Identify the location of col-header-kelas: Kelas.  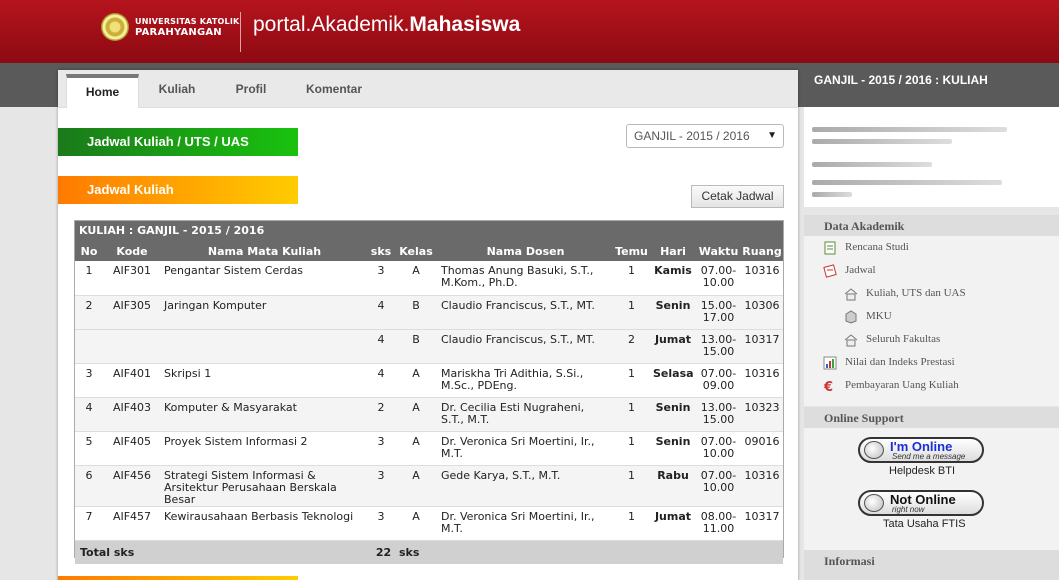
(416, 251).